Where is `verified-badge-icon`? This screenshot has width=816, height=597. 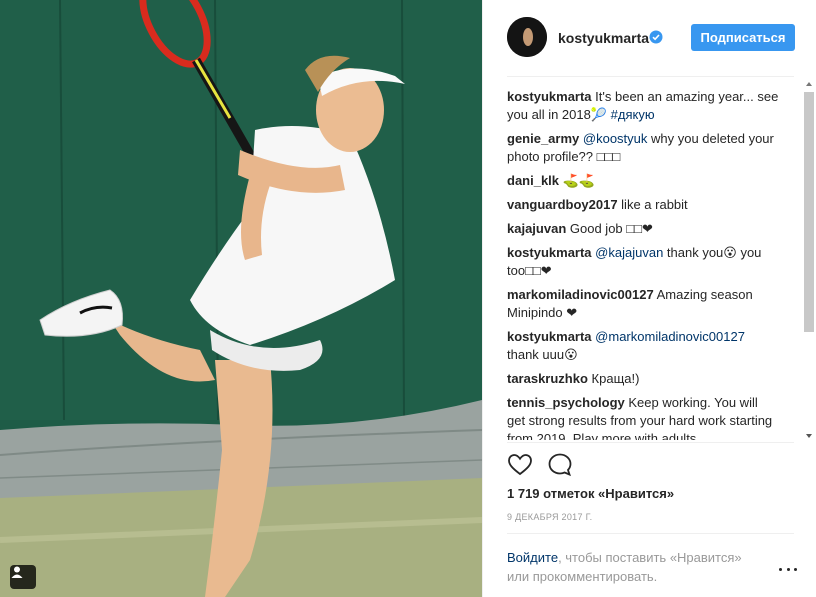 verified-badge-icon is located at coordinates (656, 37).